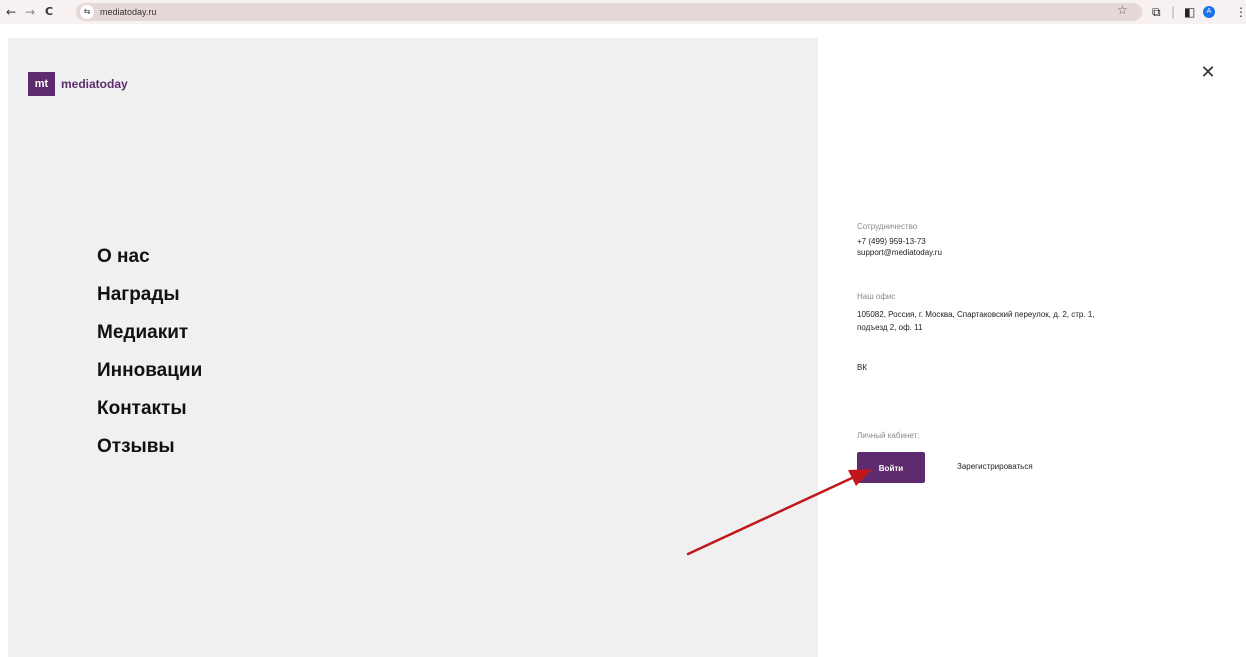 The height and width of the screenshot is (657, 1246). I want to click on url-text: mediatoday.ru, so click(128, 12).